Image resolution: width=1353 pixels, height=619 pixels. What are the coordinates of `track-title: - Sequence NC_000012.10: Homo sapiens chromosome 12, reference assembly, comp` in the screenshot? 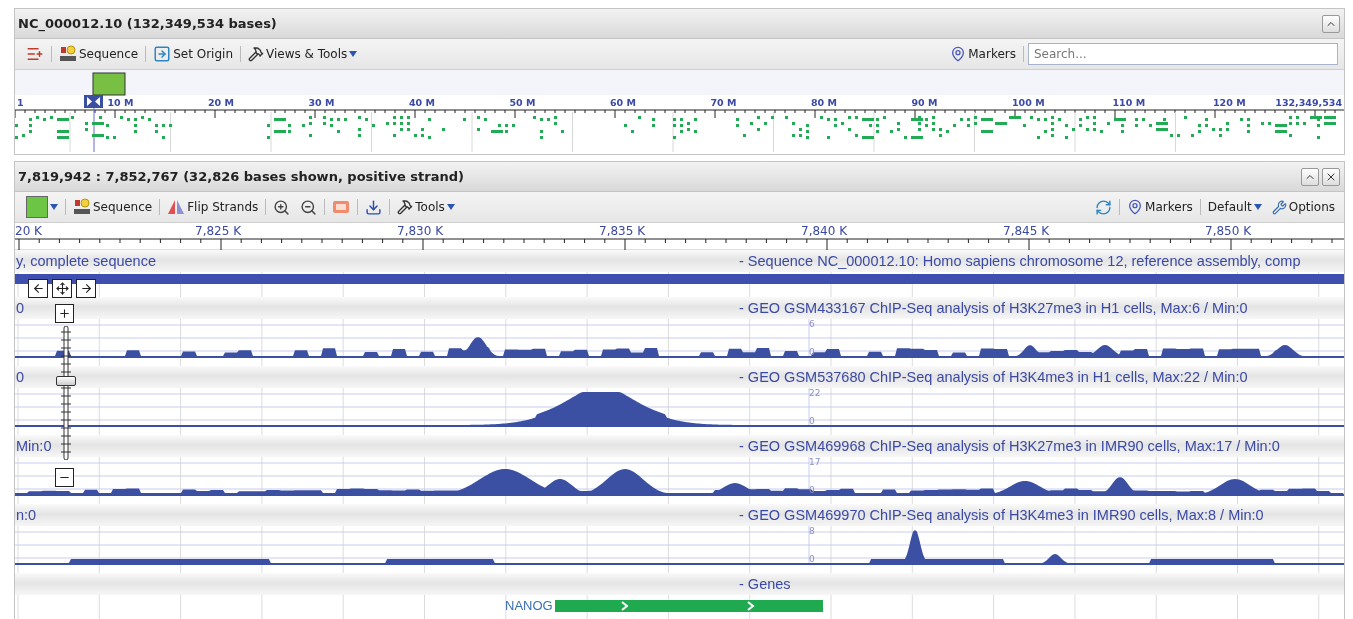 It's located at (1020, 261).